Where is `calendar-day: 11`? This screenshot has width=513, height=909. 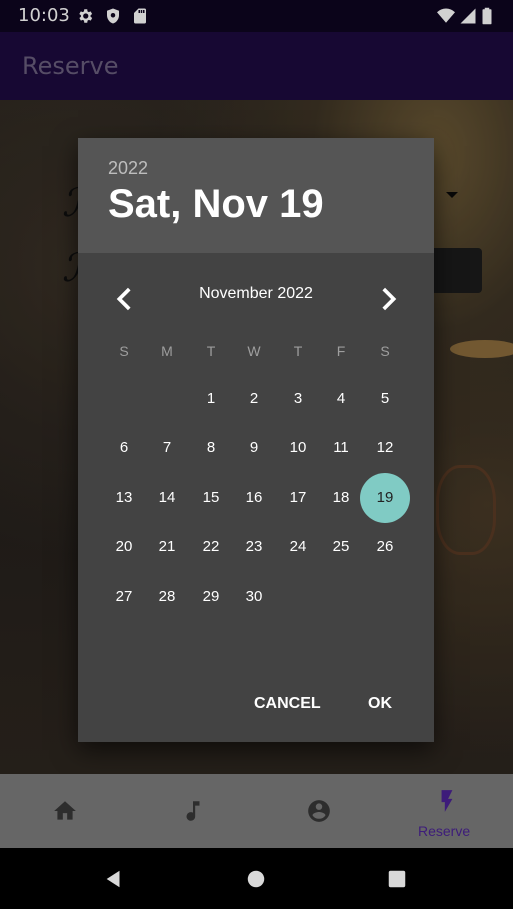
calendar-day: 11 is located at coordinates (341, 448).